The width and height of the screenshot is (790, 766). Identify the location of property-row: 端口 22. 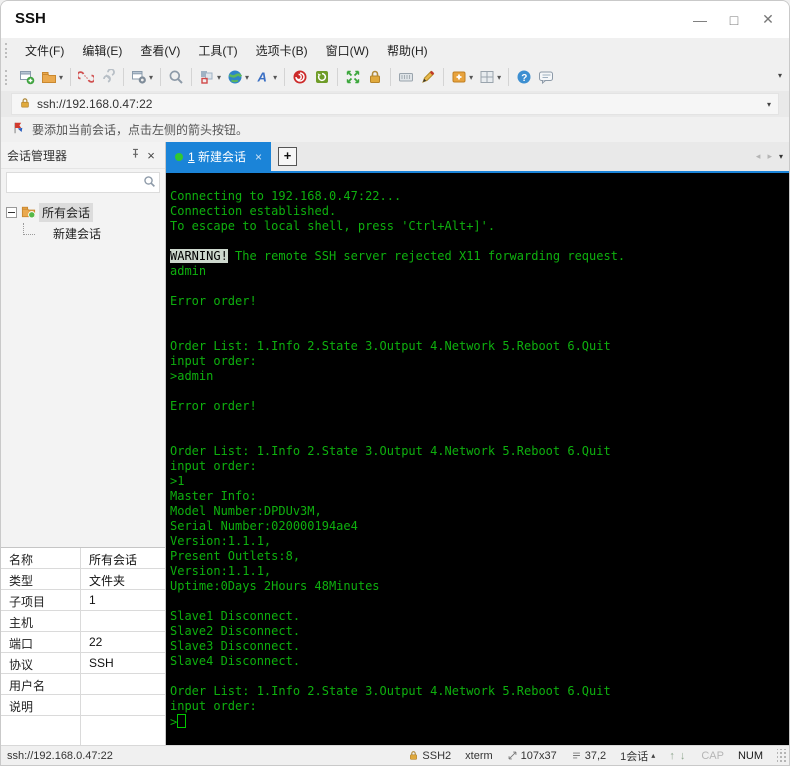
(83, 642).